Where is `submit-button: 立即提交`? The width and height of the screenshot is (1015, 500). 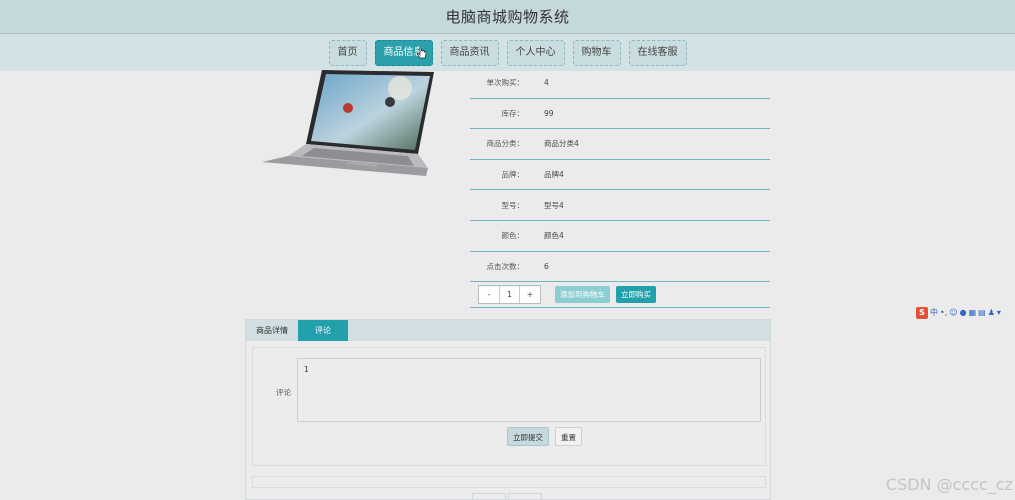
submit-button: 立即提交 is located at coordinates (528, 436).